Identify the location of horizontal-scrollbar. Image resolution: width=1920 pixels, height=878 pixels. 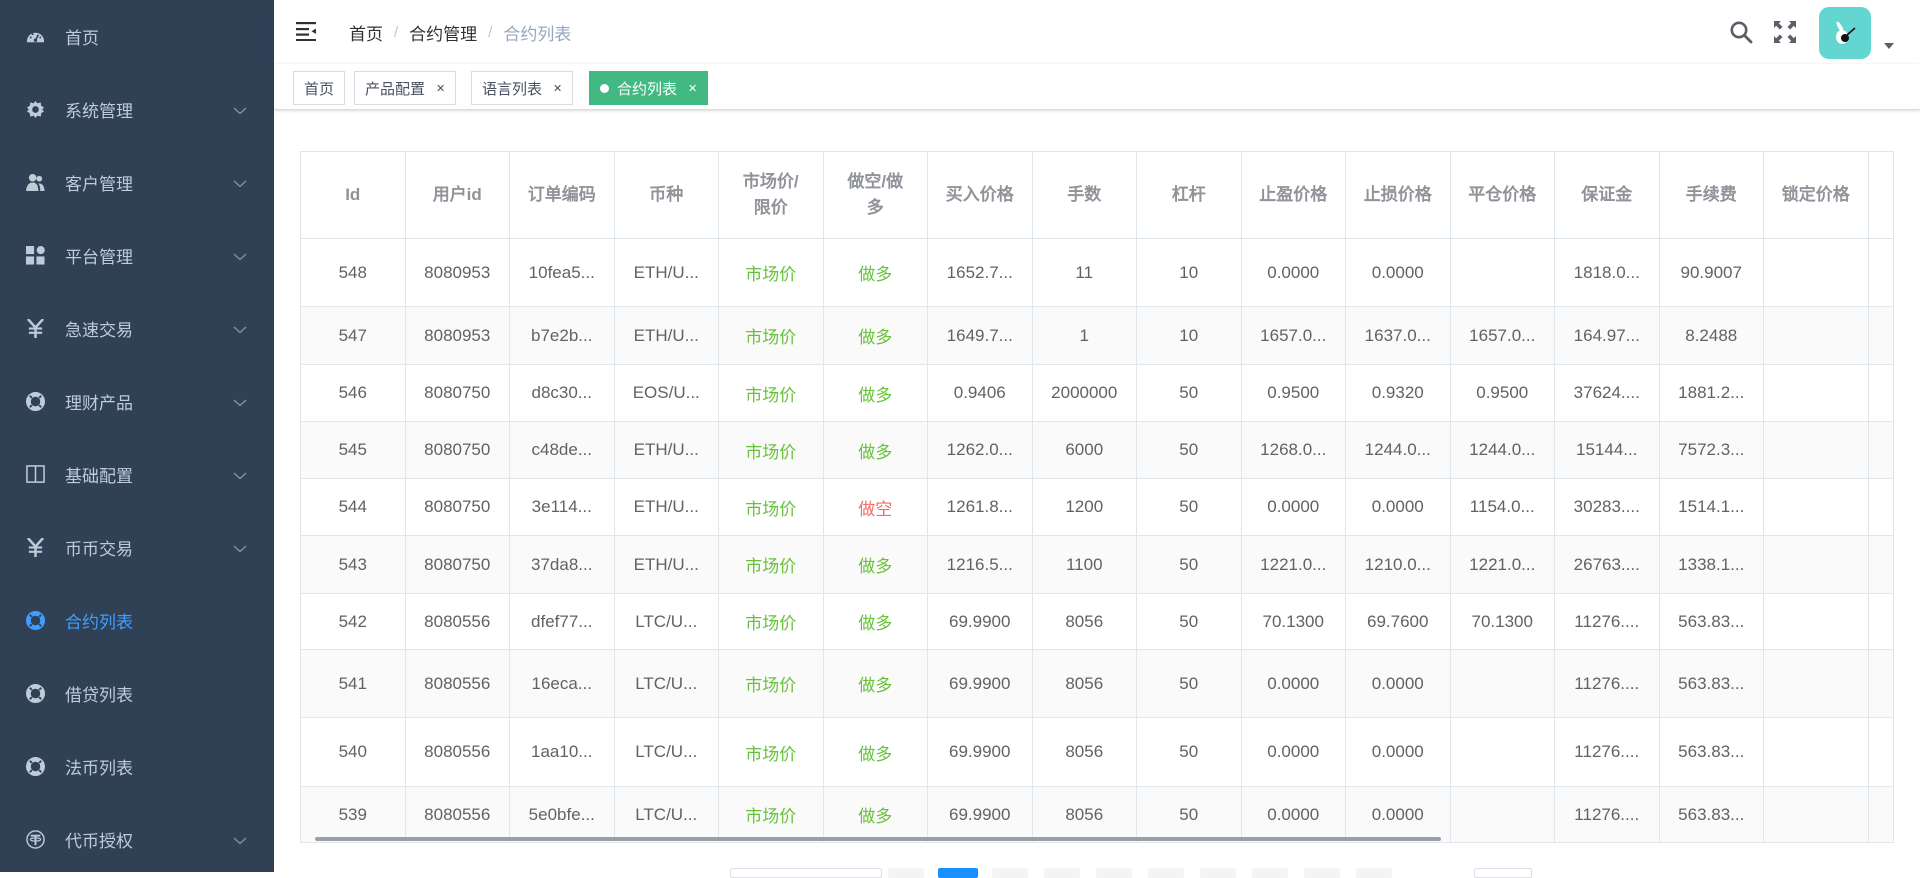
(878, 839).